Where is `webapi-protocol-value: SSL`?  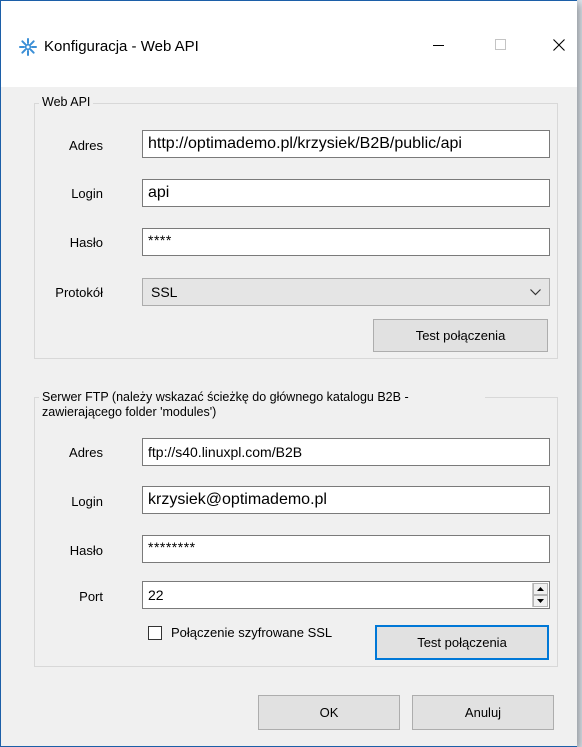
webapi-protocol-value: SSL is located at coordinates (164, 292).